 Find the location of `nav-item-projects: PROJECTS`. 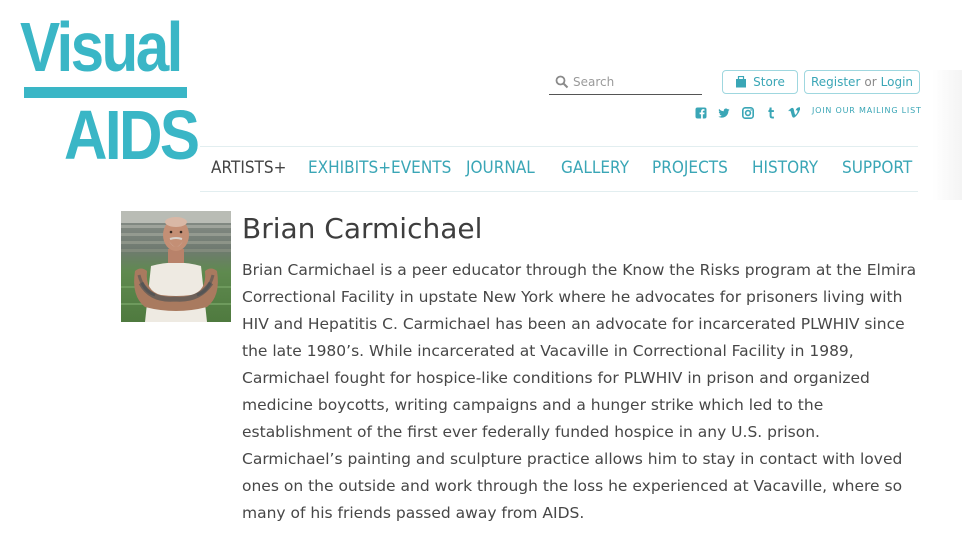

nav-item-projects: PROJECTS is located at coordinates (690, 168).